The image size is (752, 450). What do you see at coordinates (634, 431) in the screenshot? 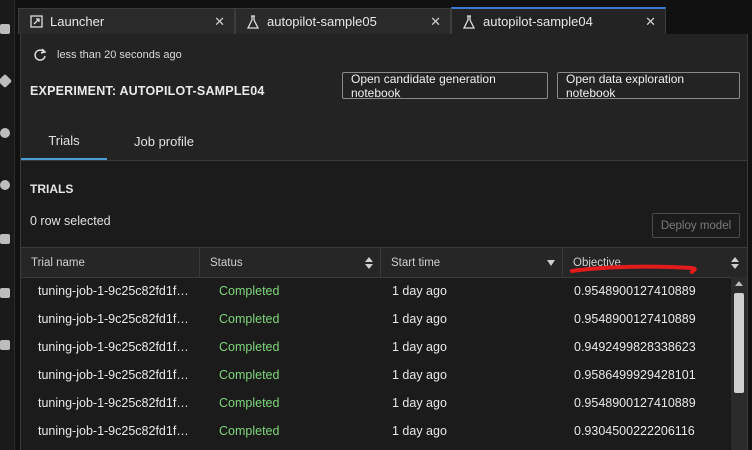
I see `objective-value: 0.9304500222206116` at bounding box center [634, 431].